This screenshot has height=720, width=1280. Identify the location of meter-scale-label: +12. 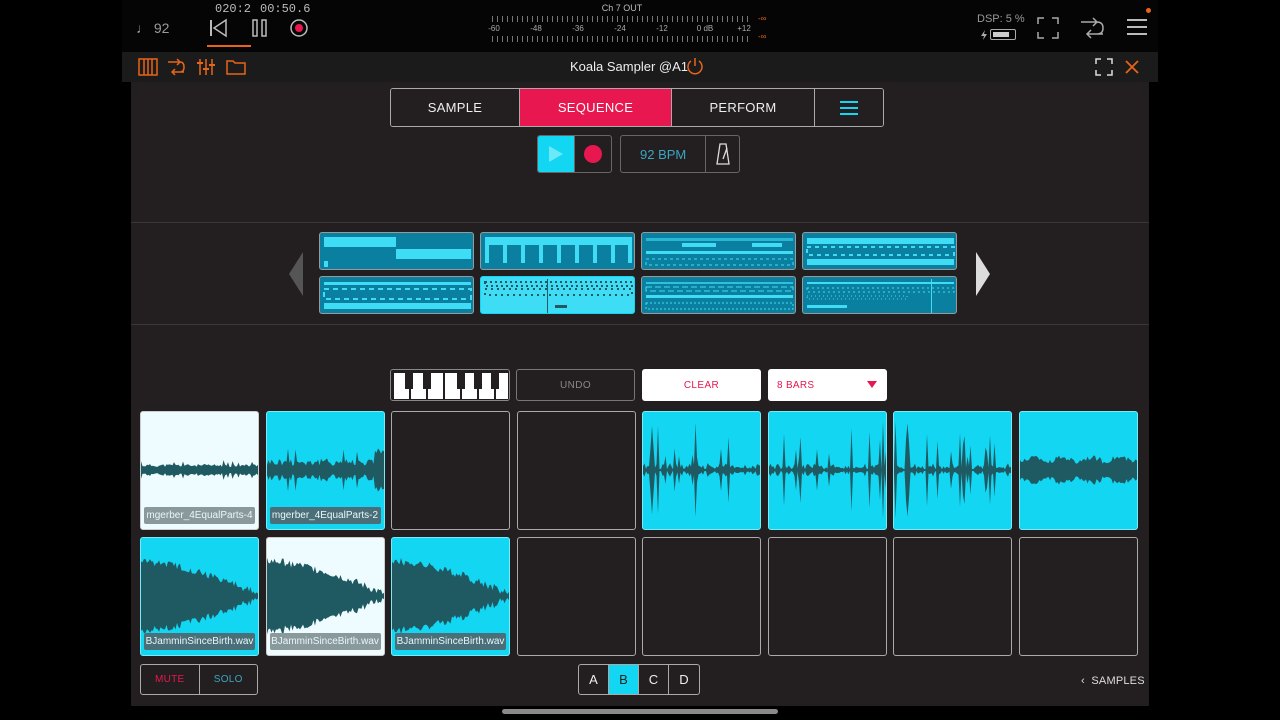
(744, 28).